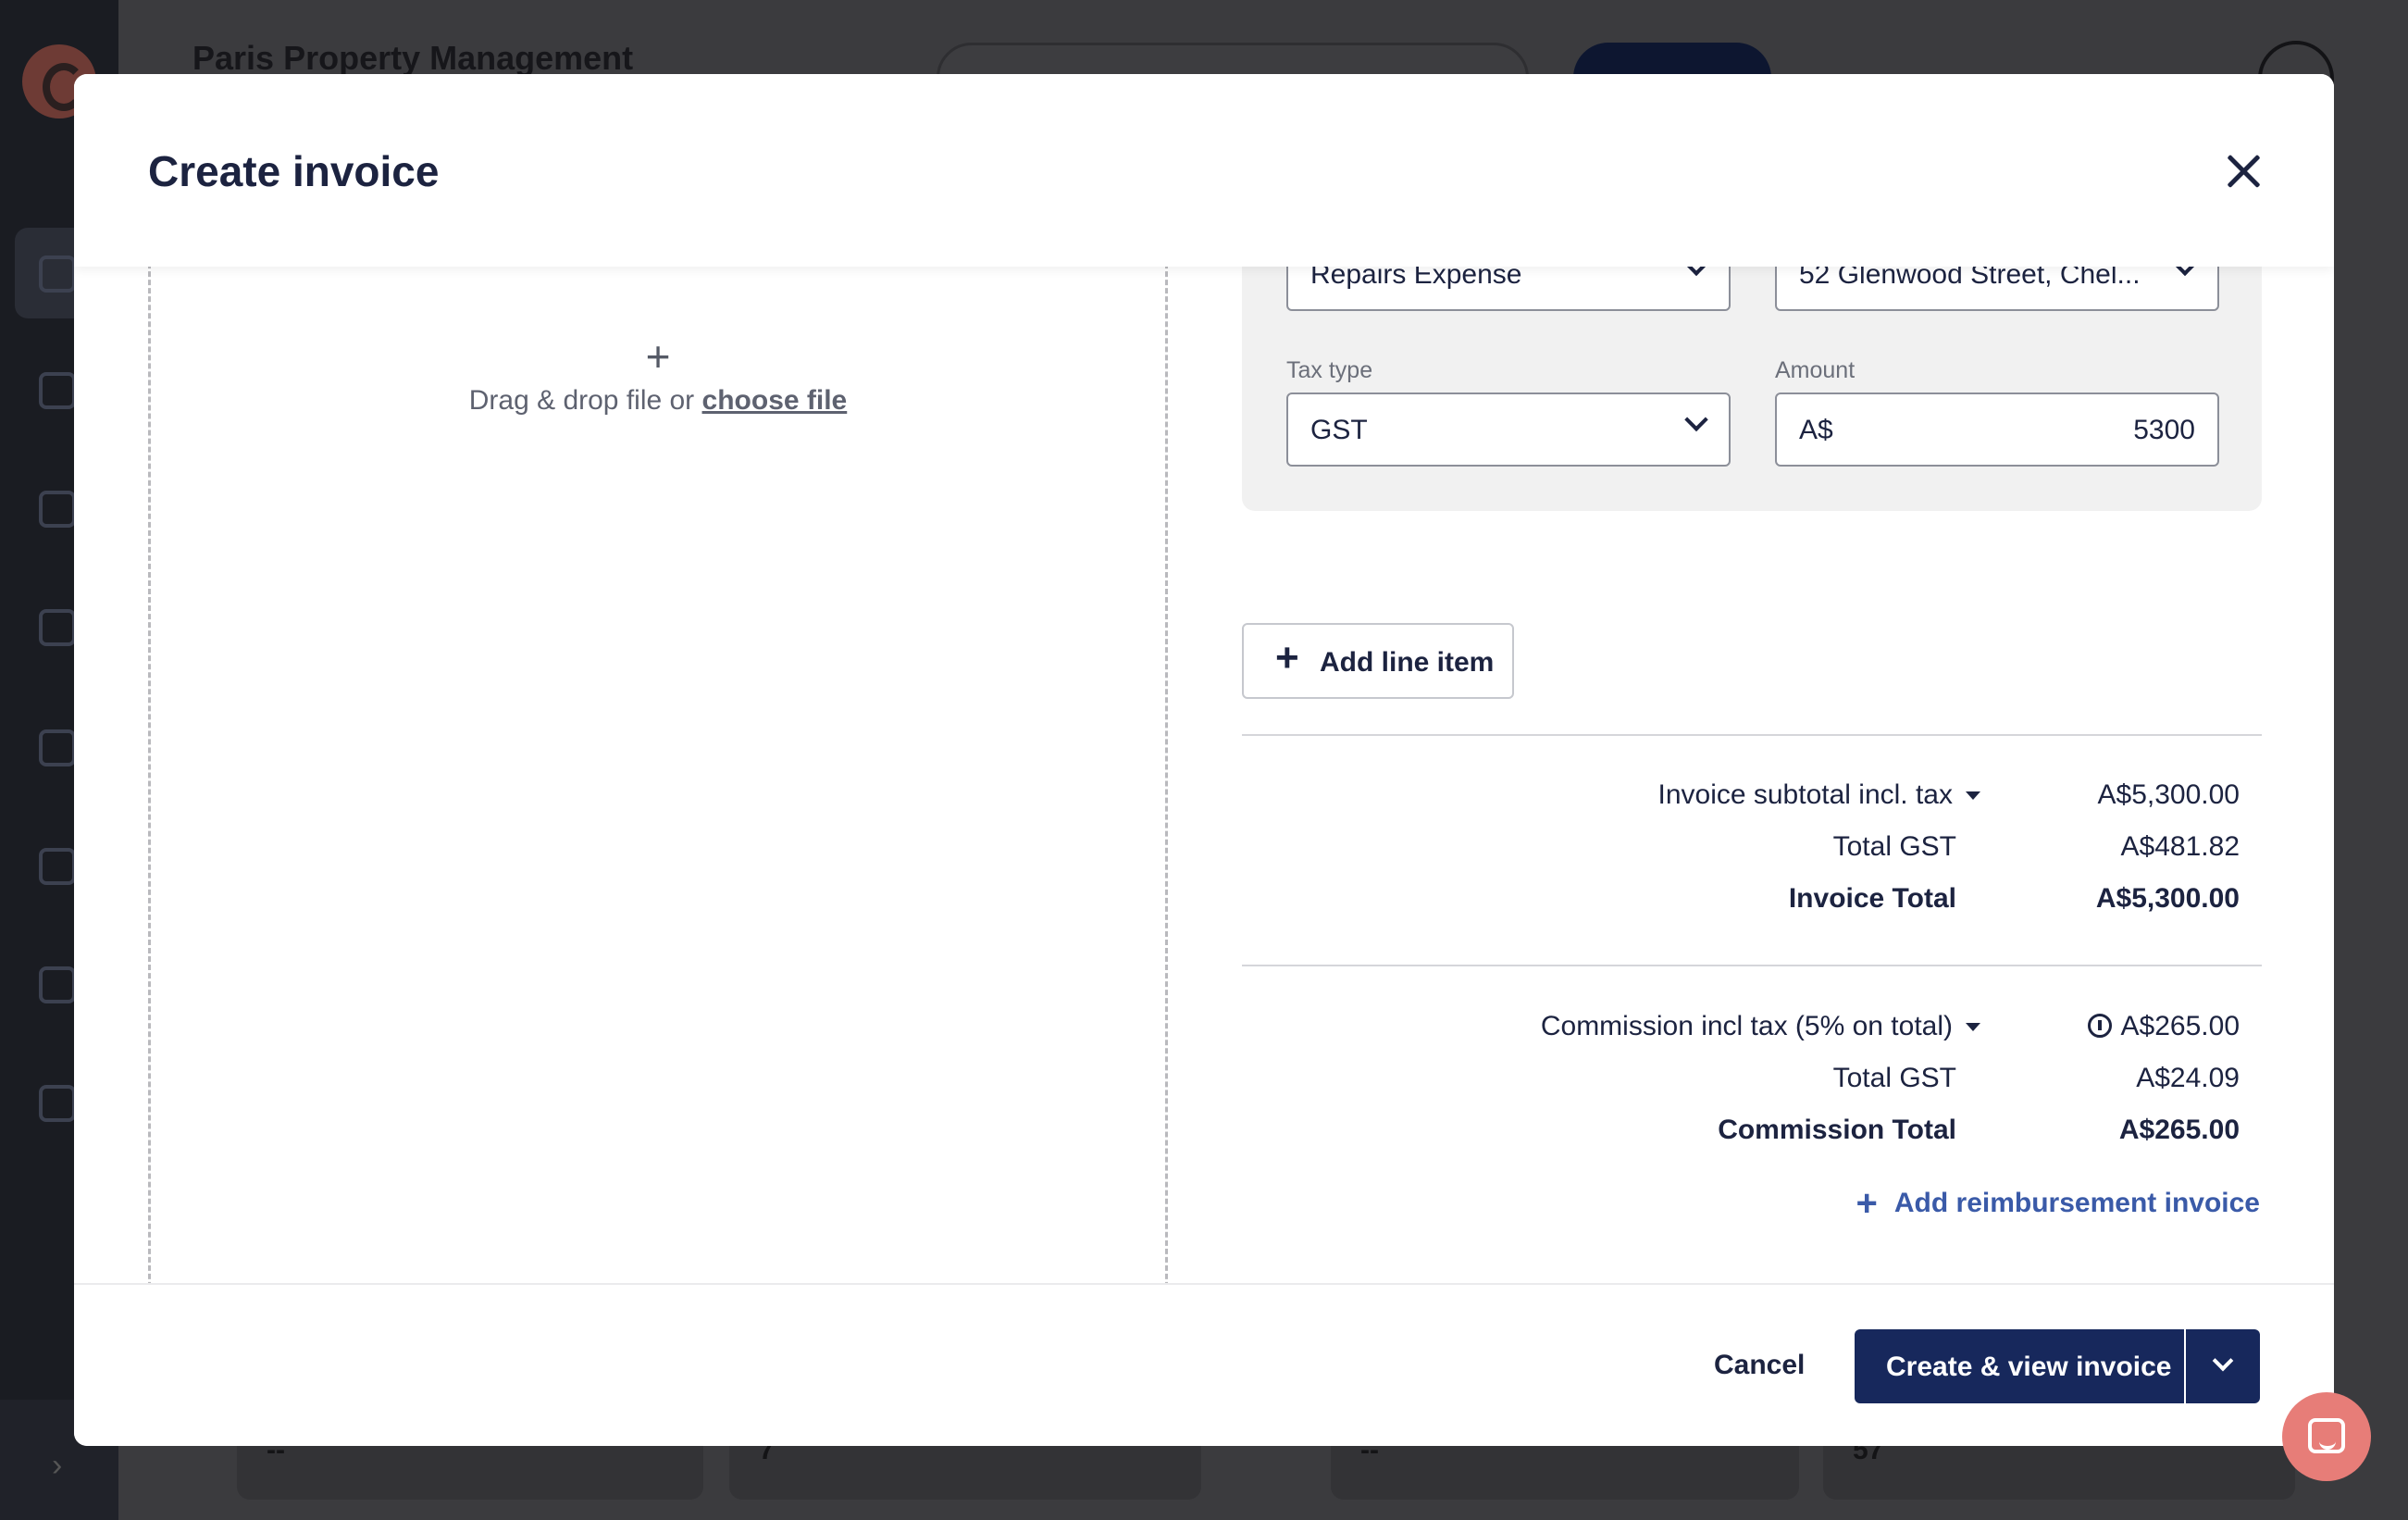 The width and height of the screenshot is (2408, 1520). Describe the element at coordinates (1997, 429) in the screenshot. I see `amount-input: A$ 5300` at that location.